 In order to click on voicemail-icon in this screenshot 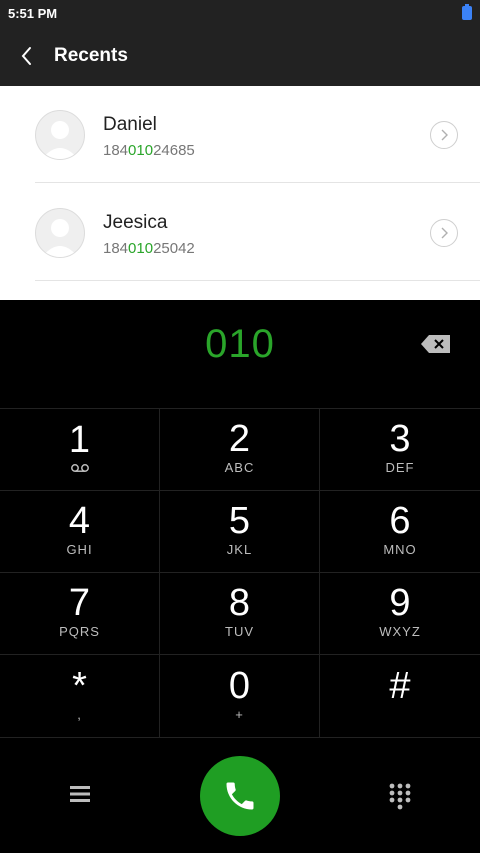, I will do `click(79, 468)`.